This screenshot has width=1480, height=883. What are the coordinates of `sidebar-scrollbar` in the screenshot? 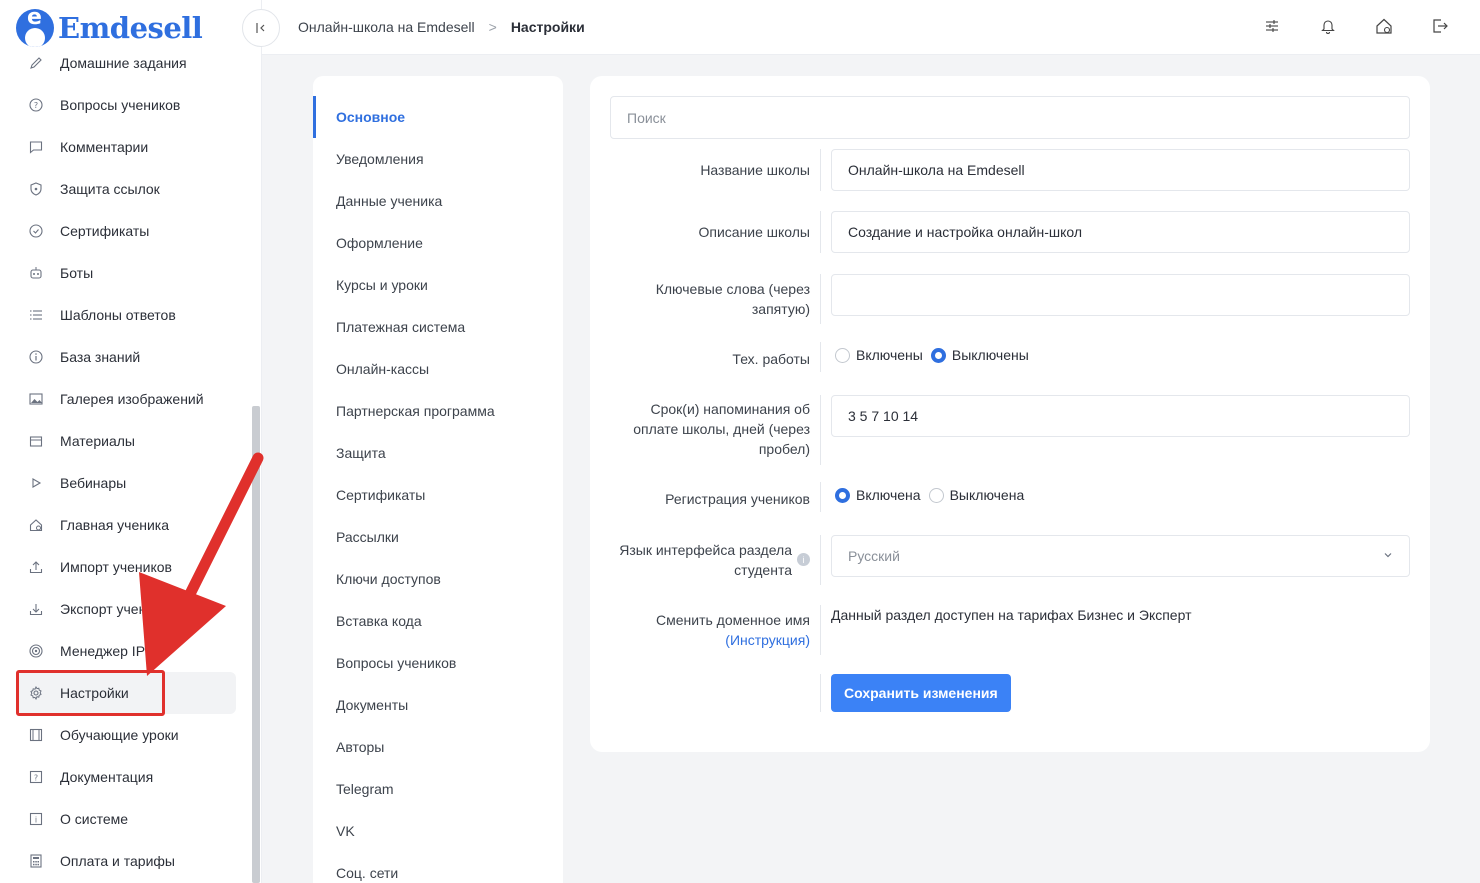 It's located at (256, 644).